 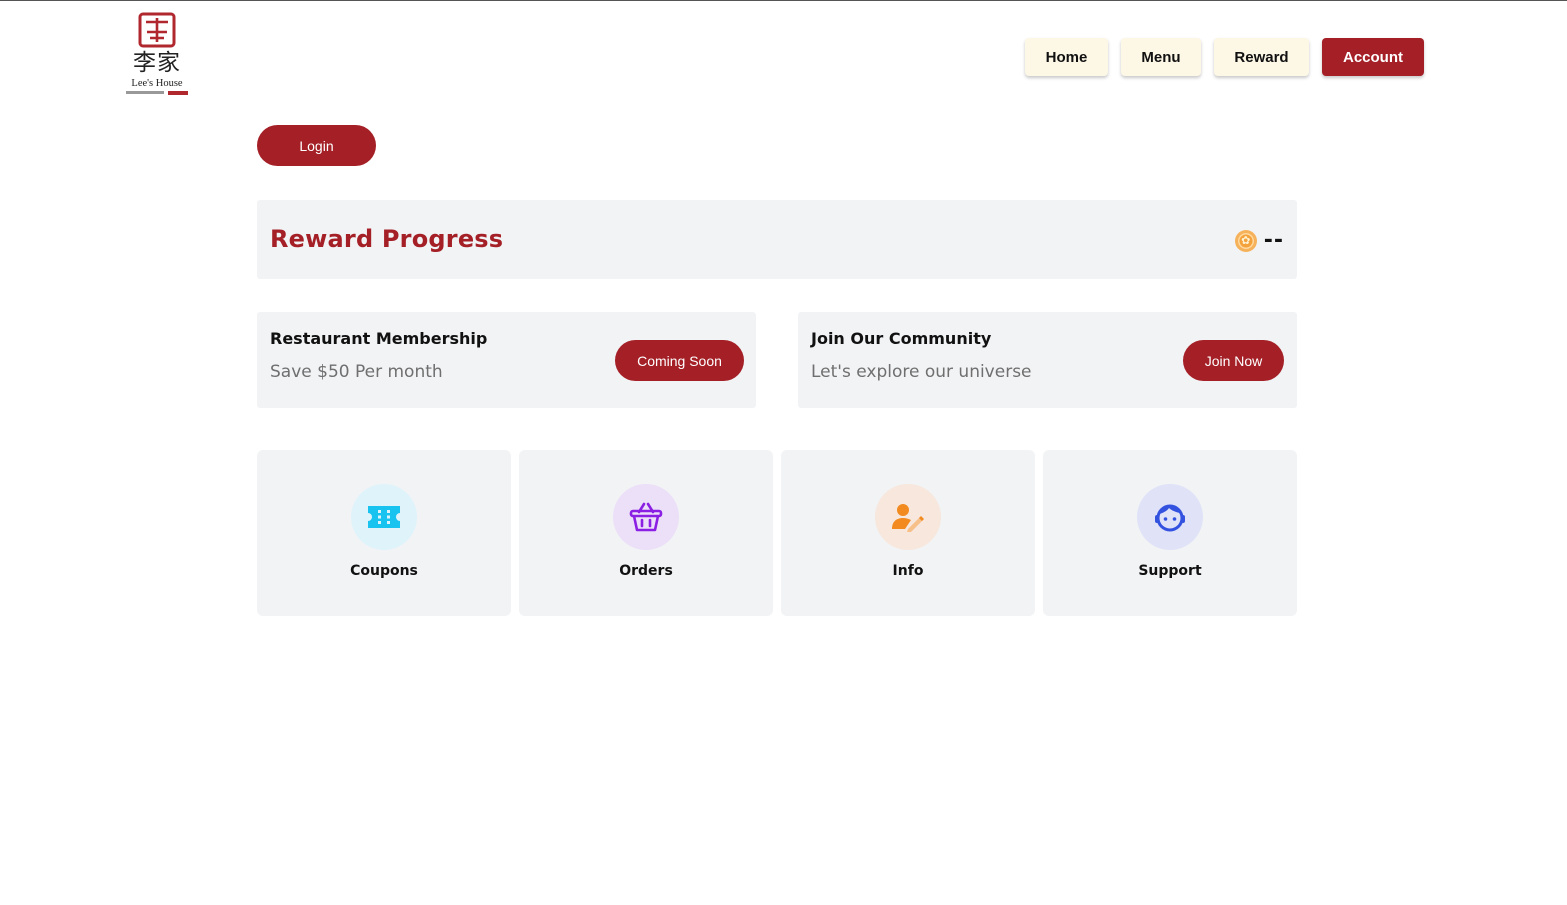 I want to click on support-agent-icon, so click(x=1170, y=518).